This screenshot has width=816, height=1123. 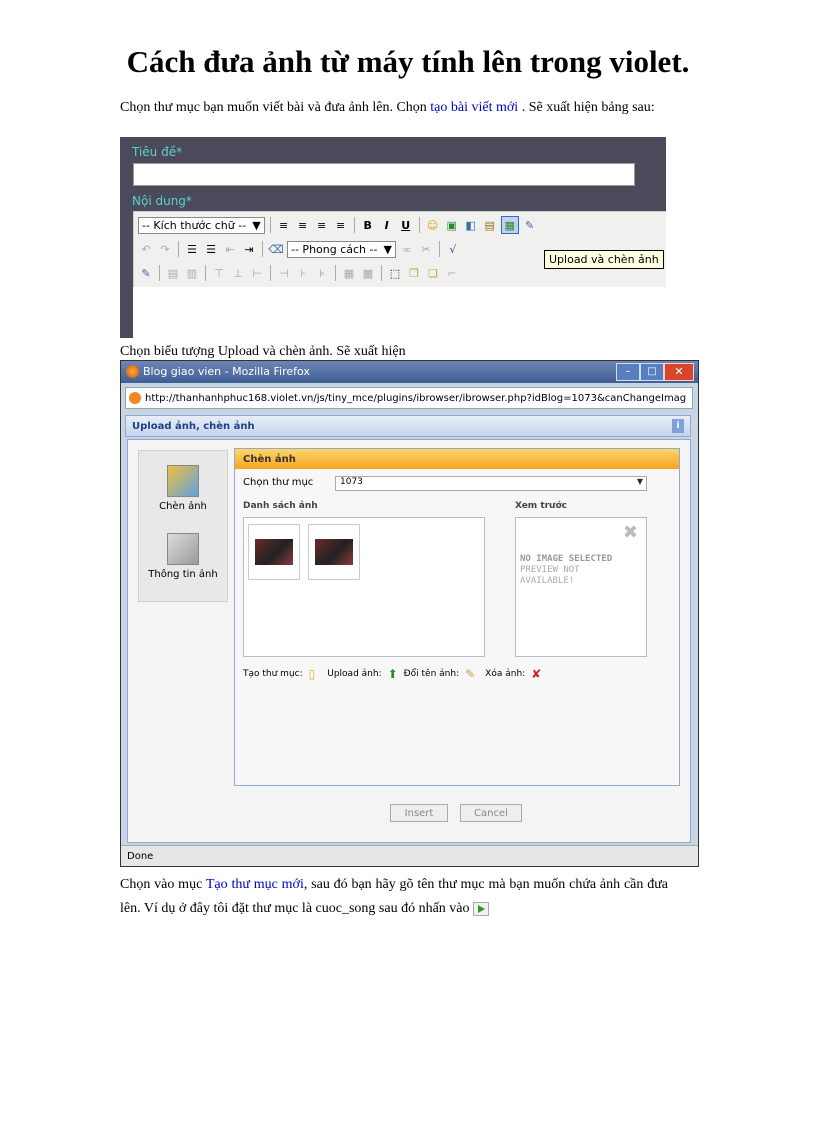 I want to click on font-size-select: -- Kích thước chữ -- ▼, so click(x=201, y=225).